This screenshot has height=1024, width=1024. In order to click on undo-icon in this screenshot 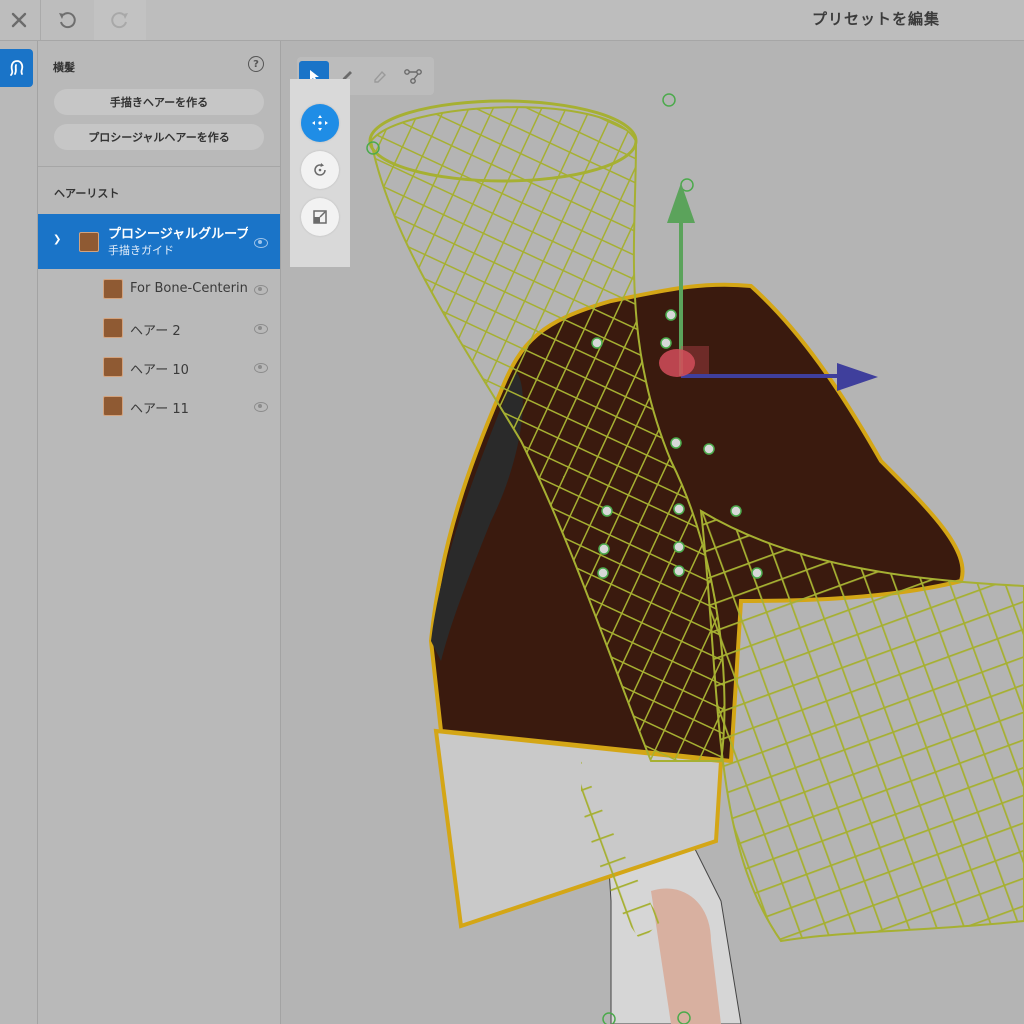, I will do `click(67, 20)`.